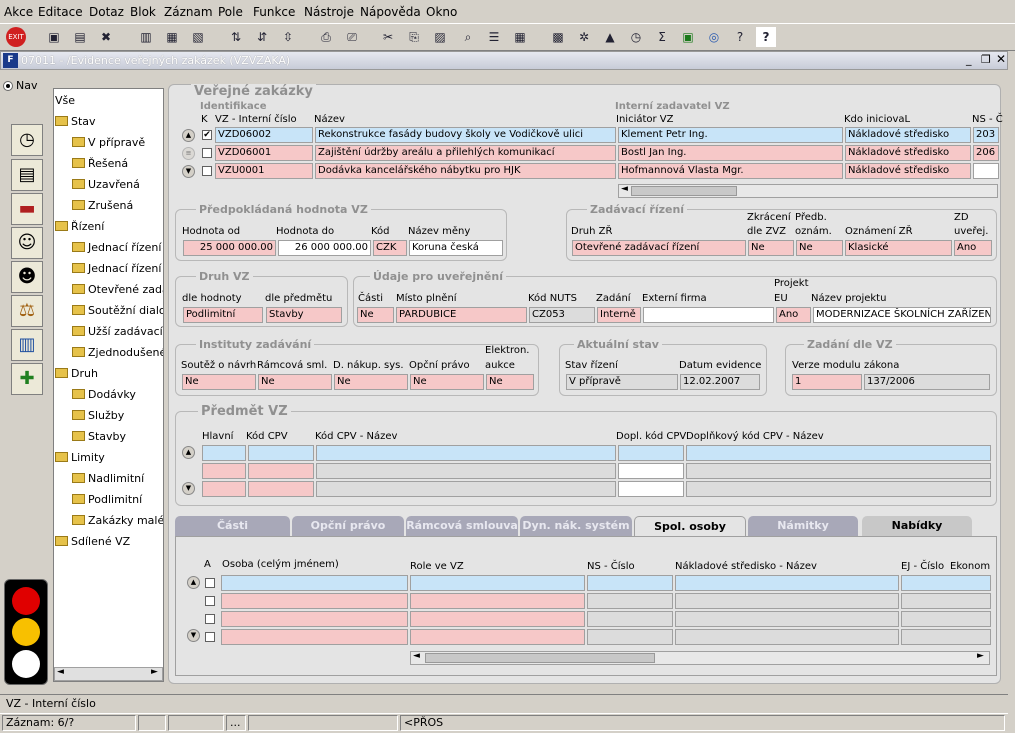 This screenshot has width=1015, height=733. What do you see at coordinates (441, 12) in the screenshot?
I see `menu-okno: Okno` at bounding box center [441, 12].